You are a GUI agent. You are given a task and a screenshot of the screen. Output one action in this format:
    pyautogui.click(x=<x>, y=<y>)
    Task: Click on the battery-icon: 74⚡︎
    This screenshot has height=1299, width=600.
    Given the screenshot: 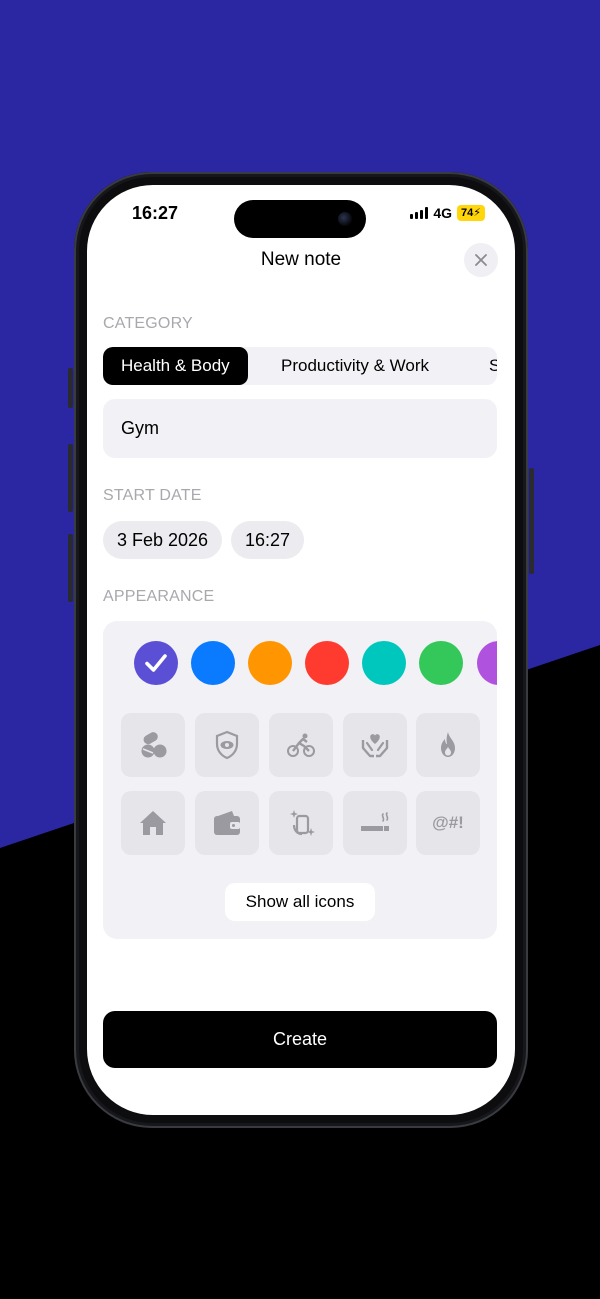 What is the action you would take?
    pyautogui.click(x=471, y=213)
    